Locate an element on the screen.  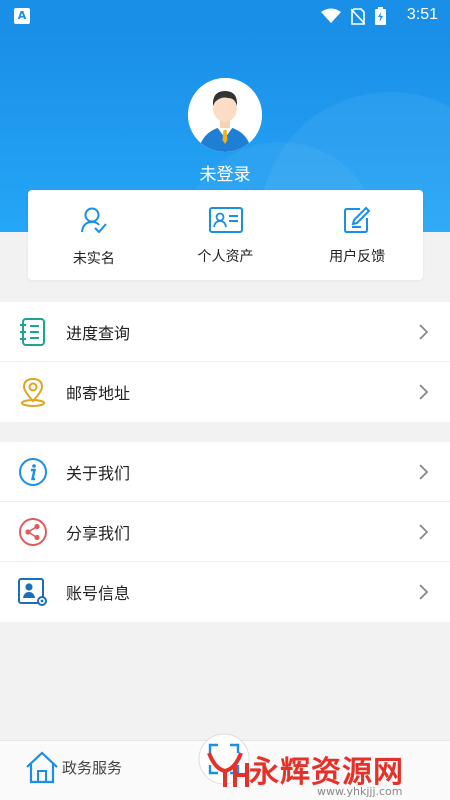
quick-actions-card: 未实名 个人资产 用户反馈 is located at coordinates (225, 235).